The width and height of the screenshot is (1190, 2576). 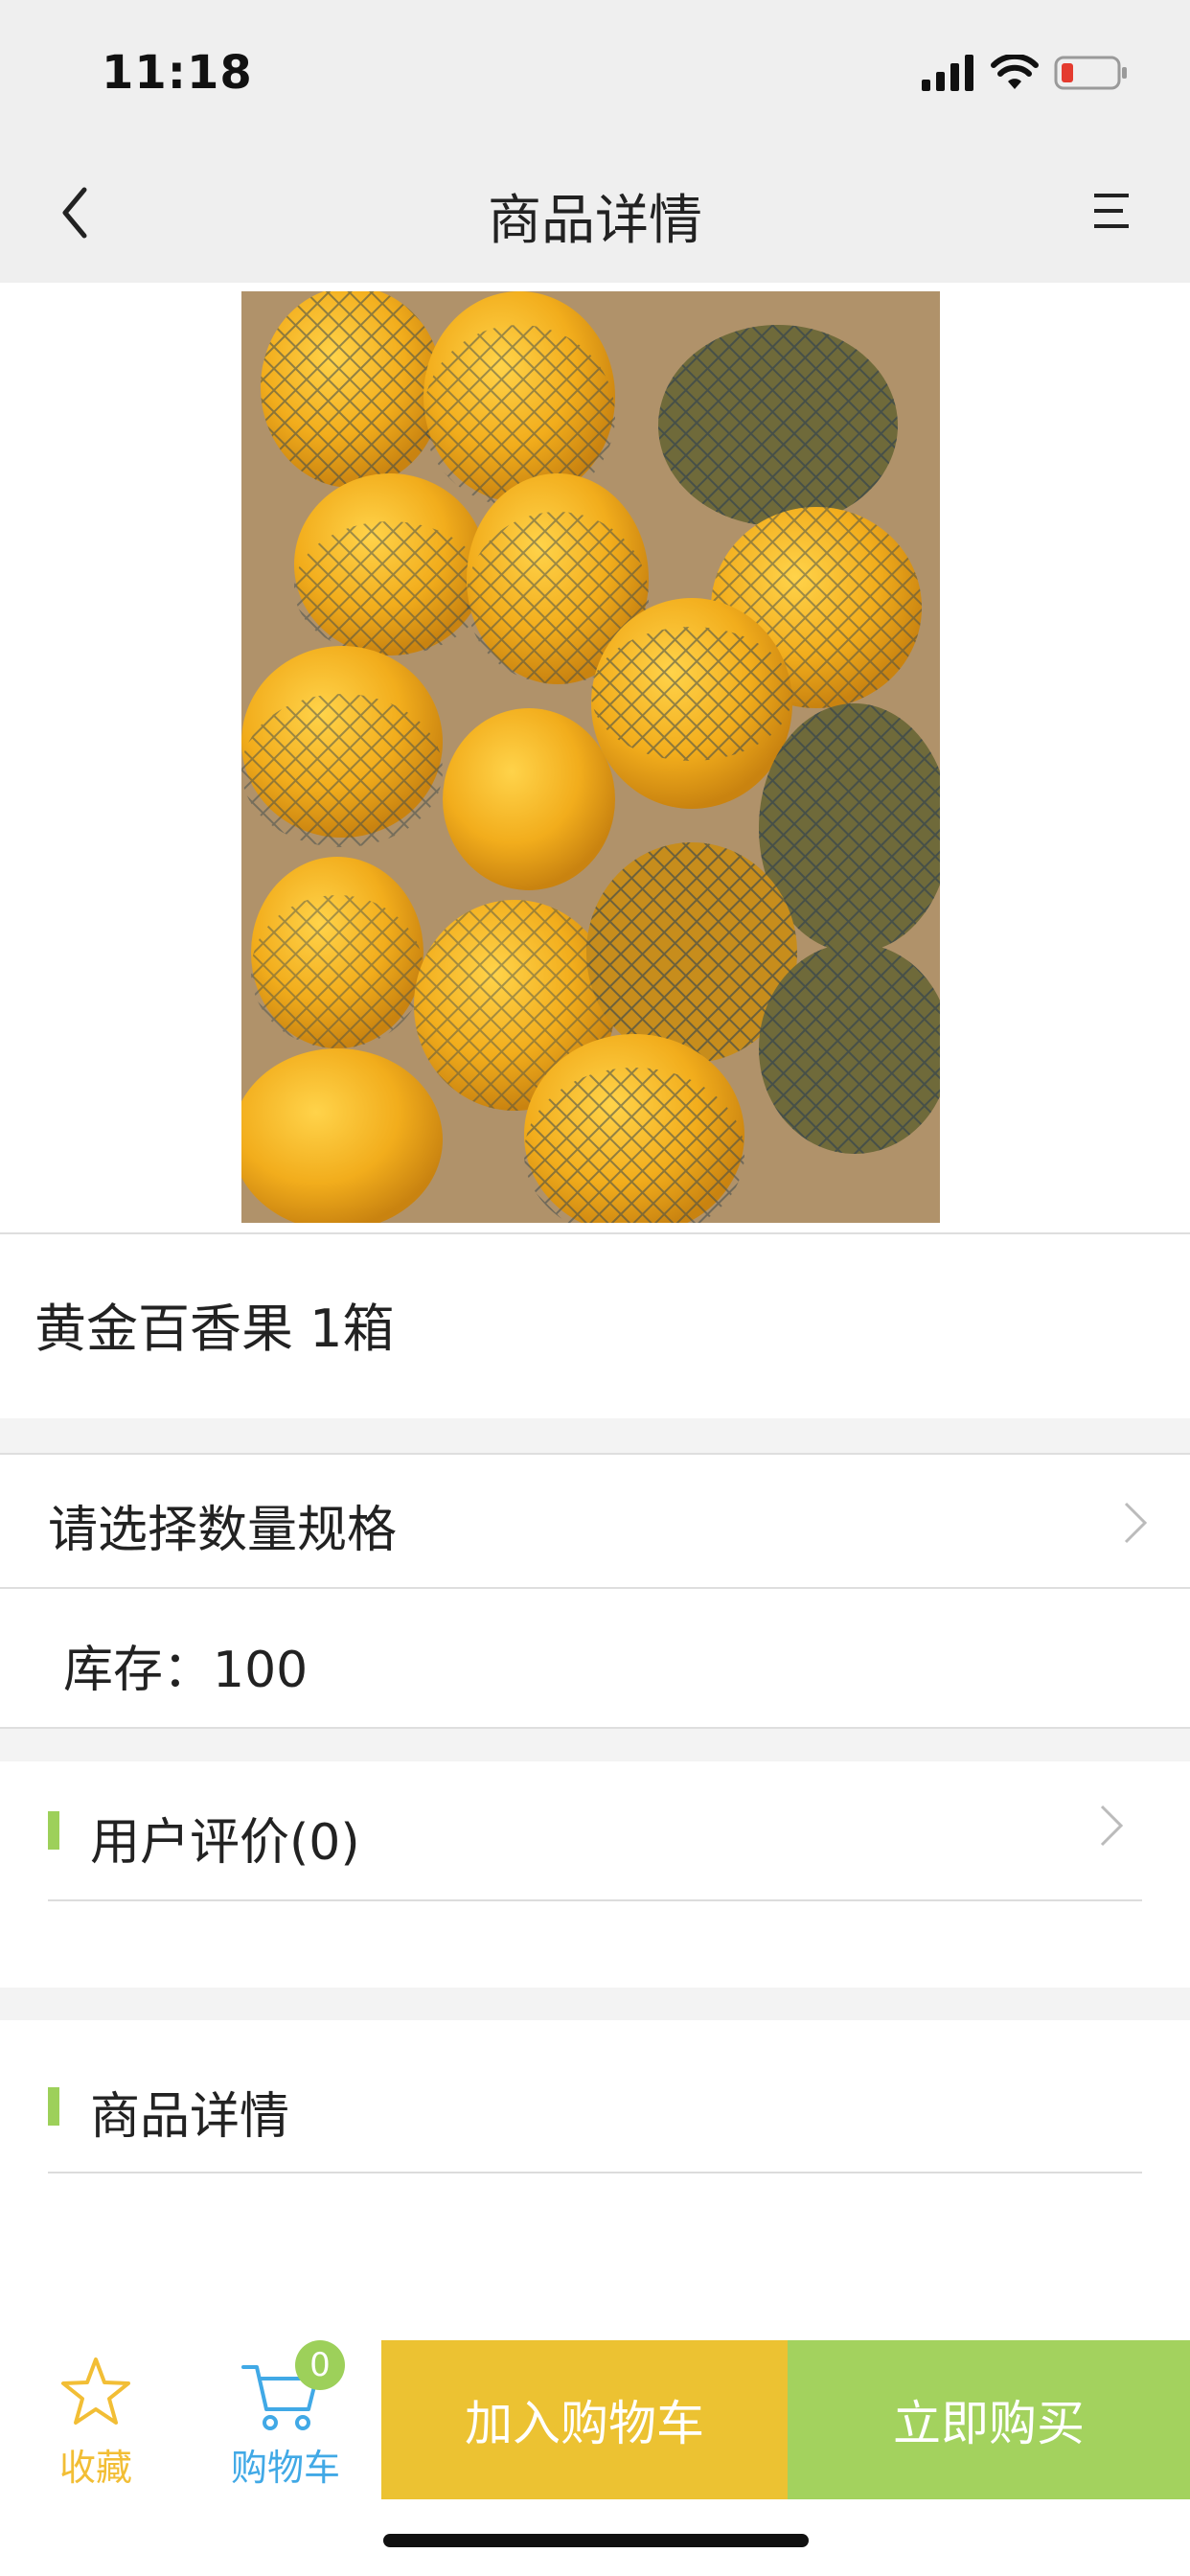 What do you see at coordinates (225, 1843) in the screenshot?
I see `reviews-label: 用户评价(0)` at bounding box center [225, 1843].